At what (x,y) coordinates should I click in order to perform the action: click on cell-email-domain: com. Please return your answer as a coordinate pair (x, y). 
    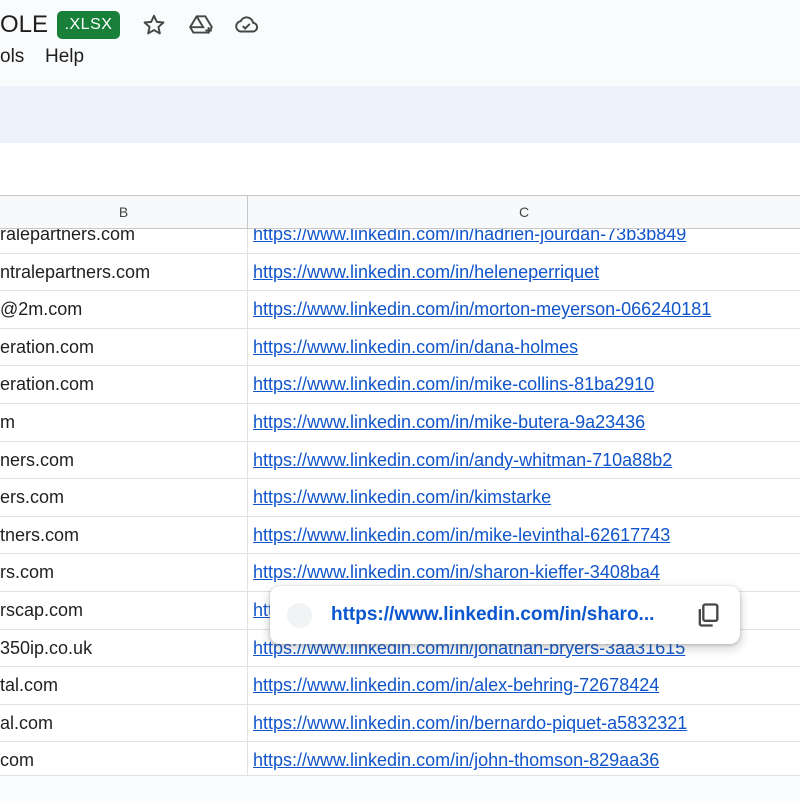
    Looking at the image, I should click on (123, 758).